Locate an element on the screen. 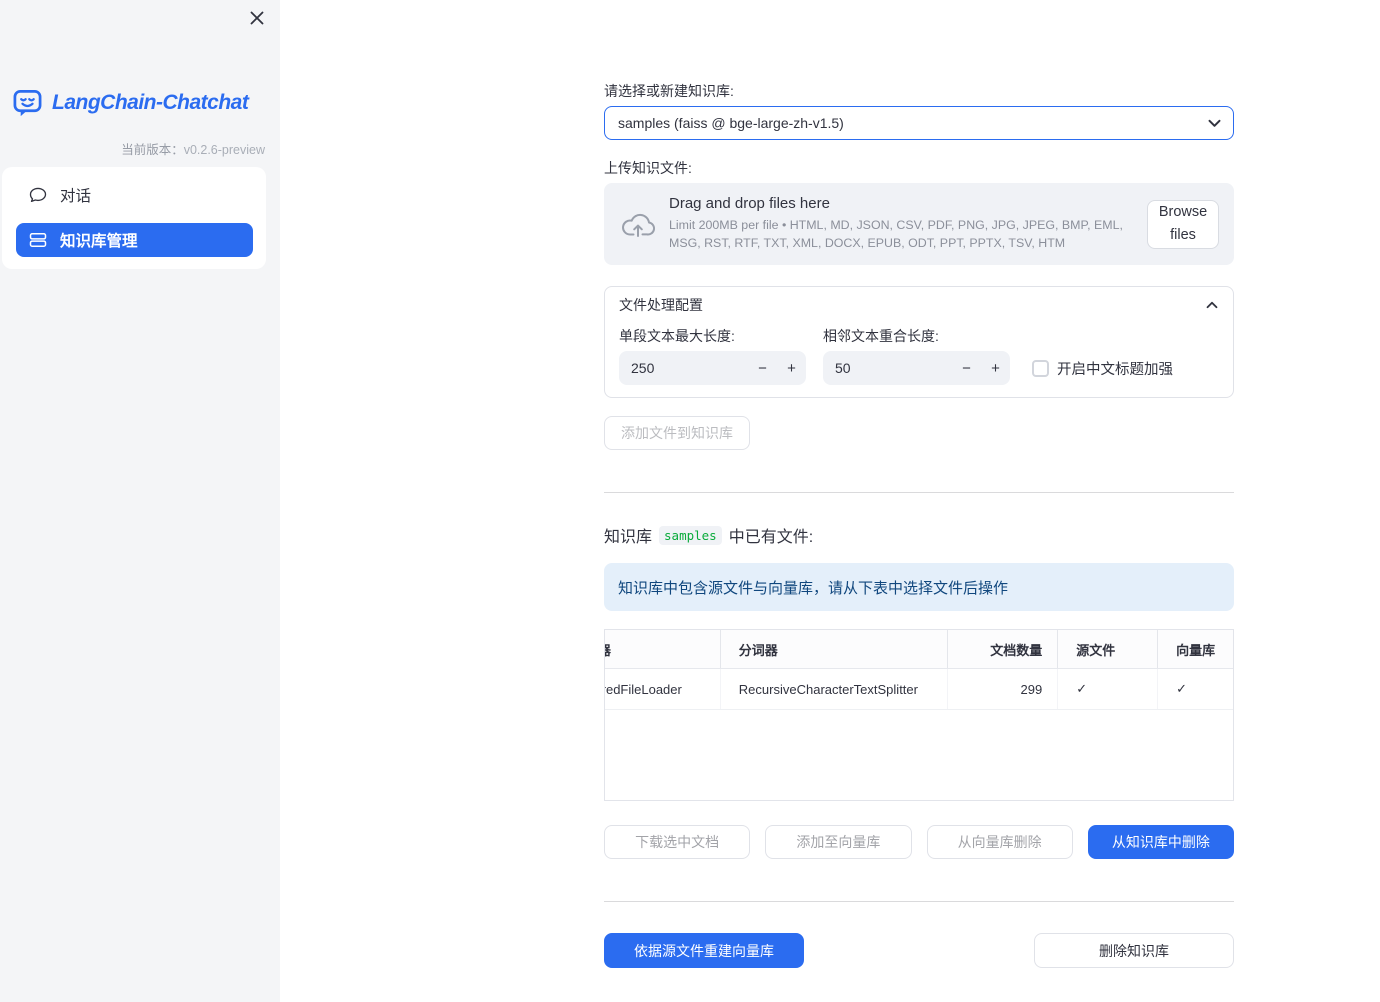 This screenshot has width=1380, height=1002. chevron-up-icon is located at coordinates (1212, 305).